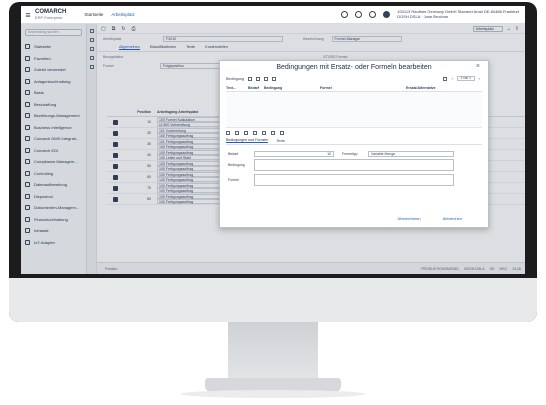  Describe the element at coordinates (478, 66) in the screenshot. I see `close-icon: ×` at that location.